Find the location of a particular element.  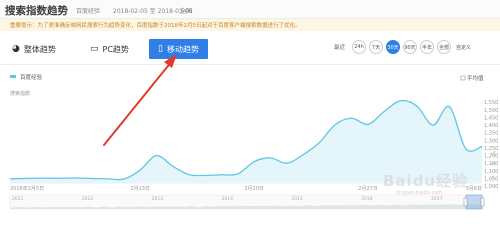

arrow-shaft is located at coordinates (138, 103).